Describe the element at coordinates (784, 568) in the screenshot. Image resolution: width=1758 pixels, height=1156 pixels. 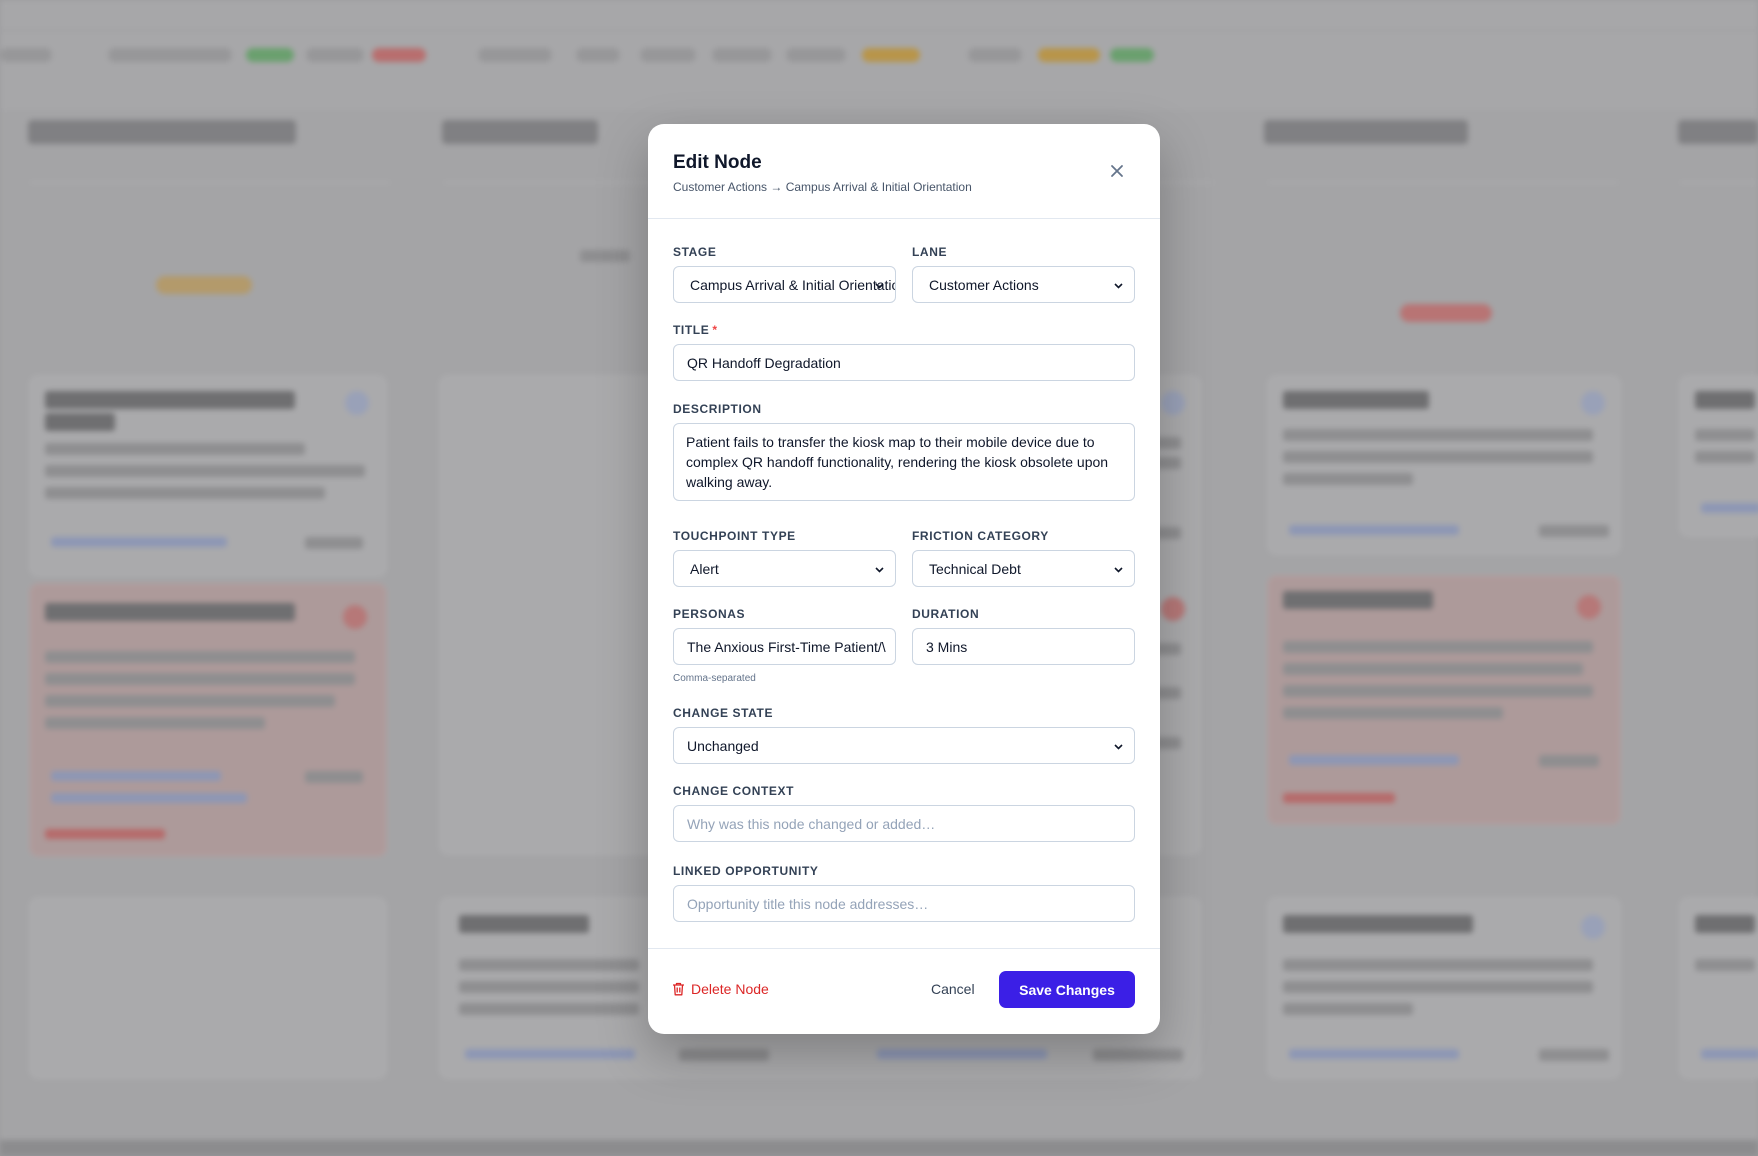
I see `touchpoint-type-select: Alert` at that location.